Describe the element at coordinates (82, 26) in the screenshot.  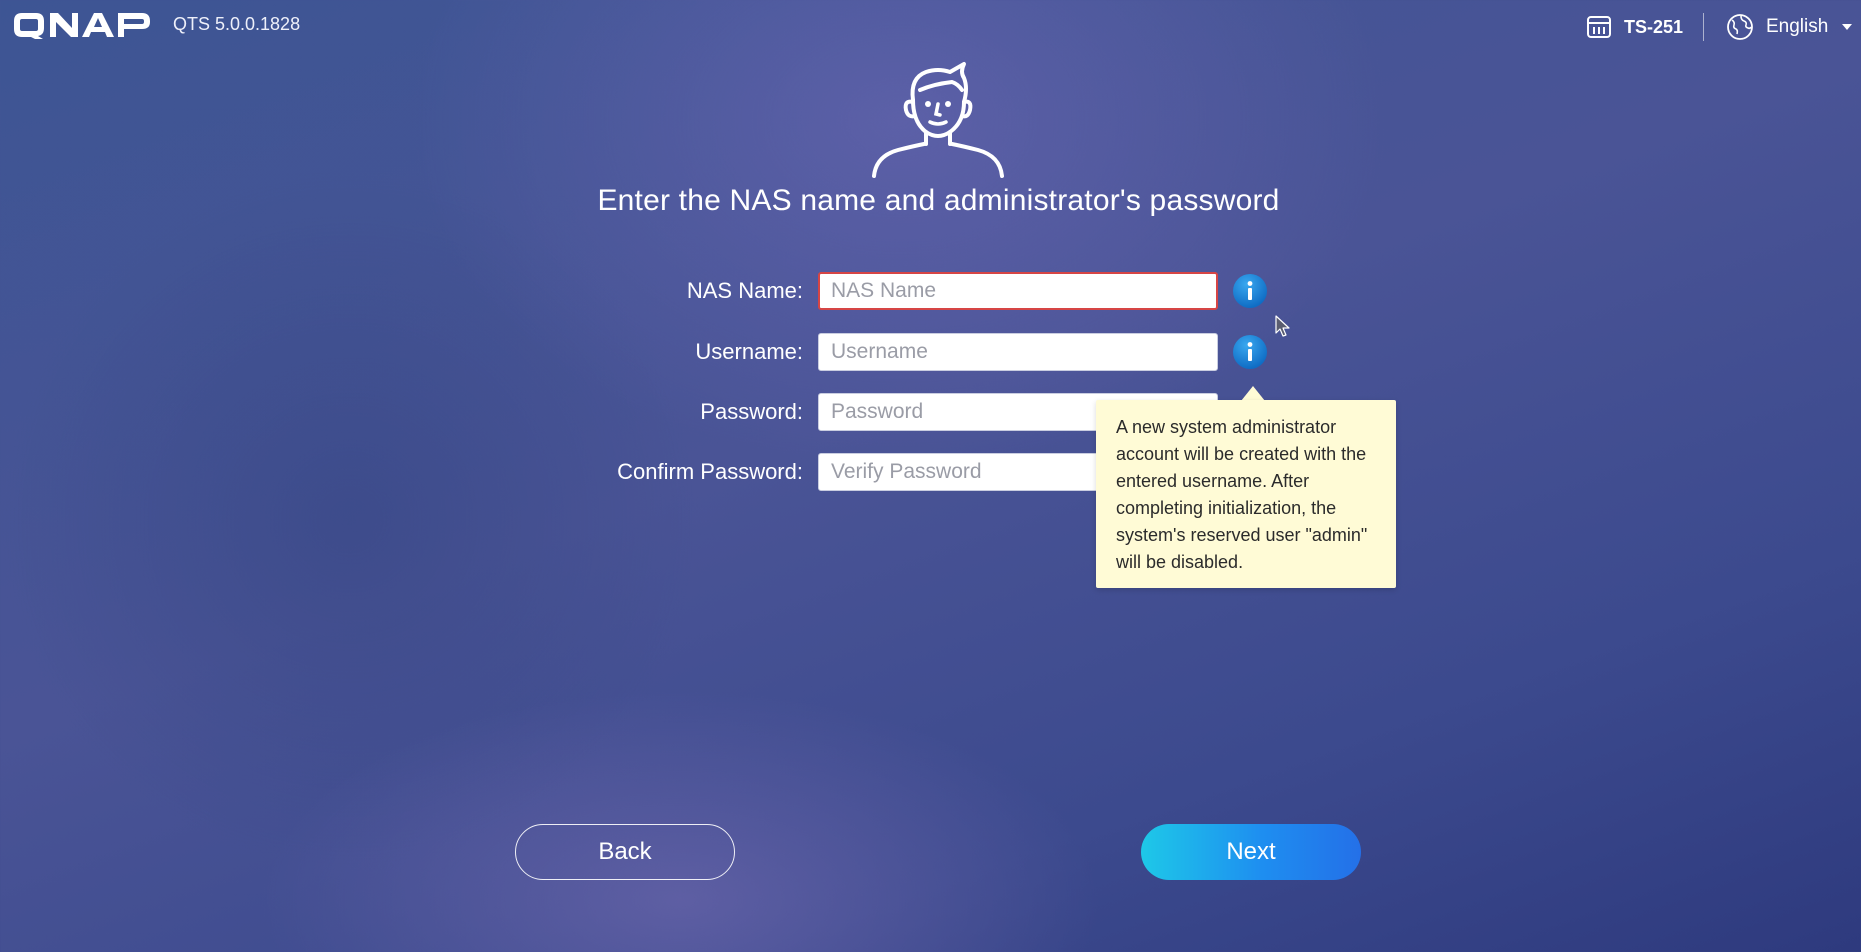
I see `qnap-logo` at that location.